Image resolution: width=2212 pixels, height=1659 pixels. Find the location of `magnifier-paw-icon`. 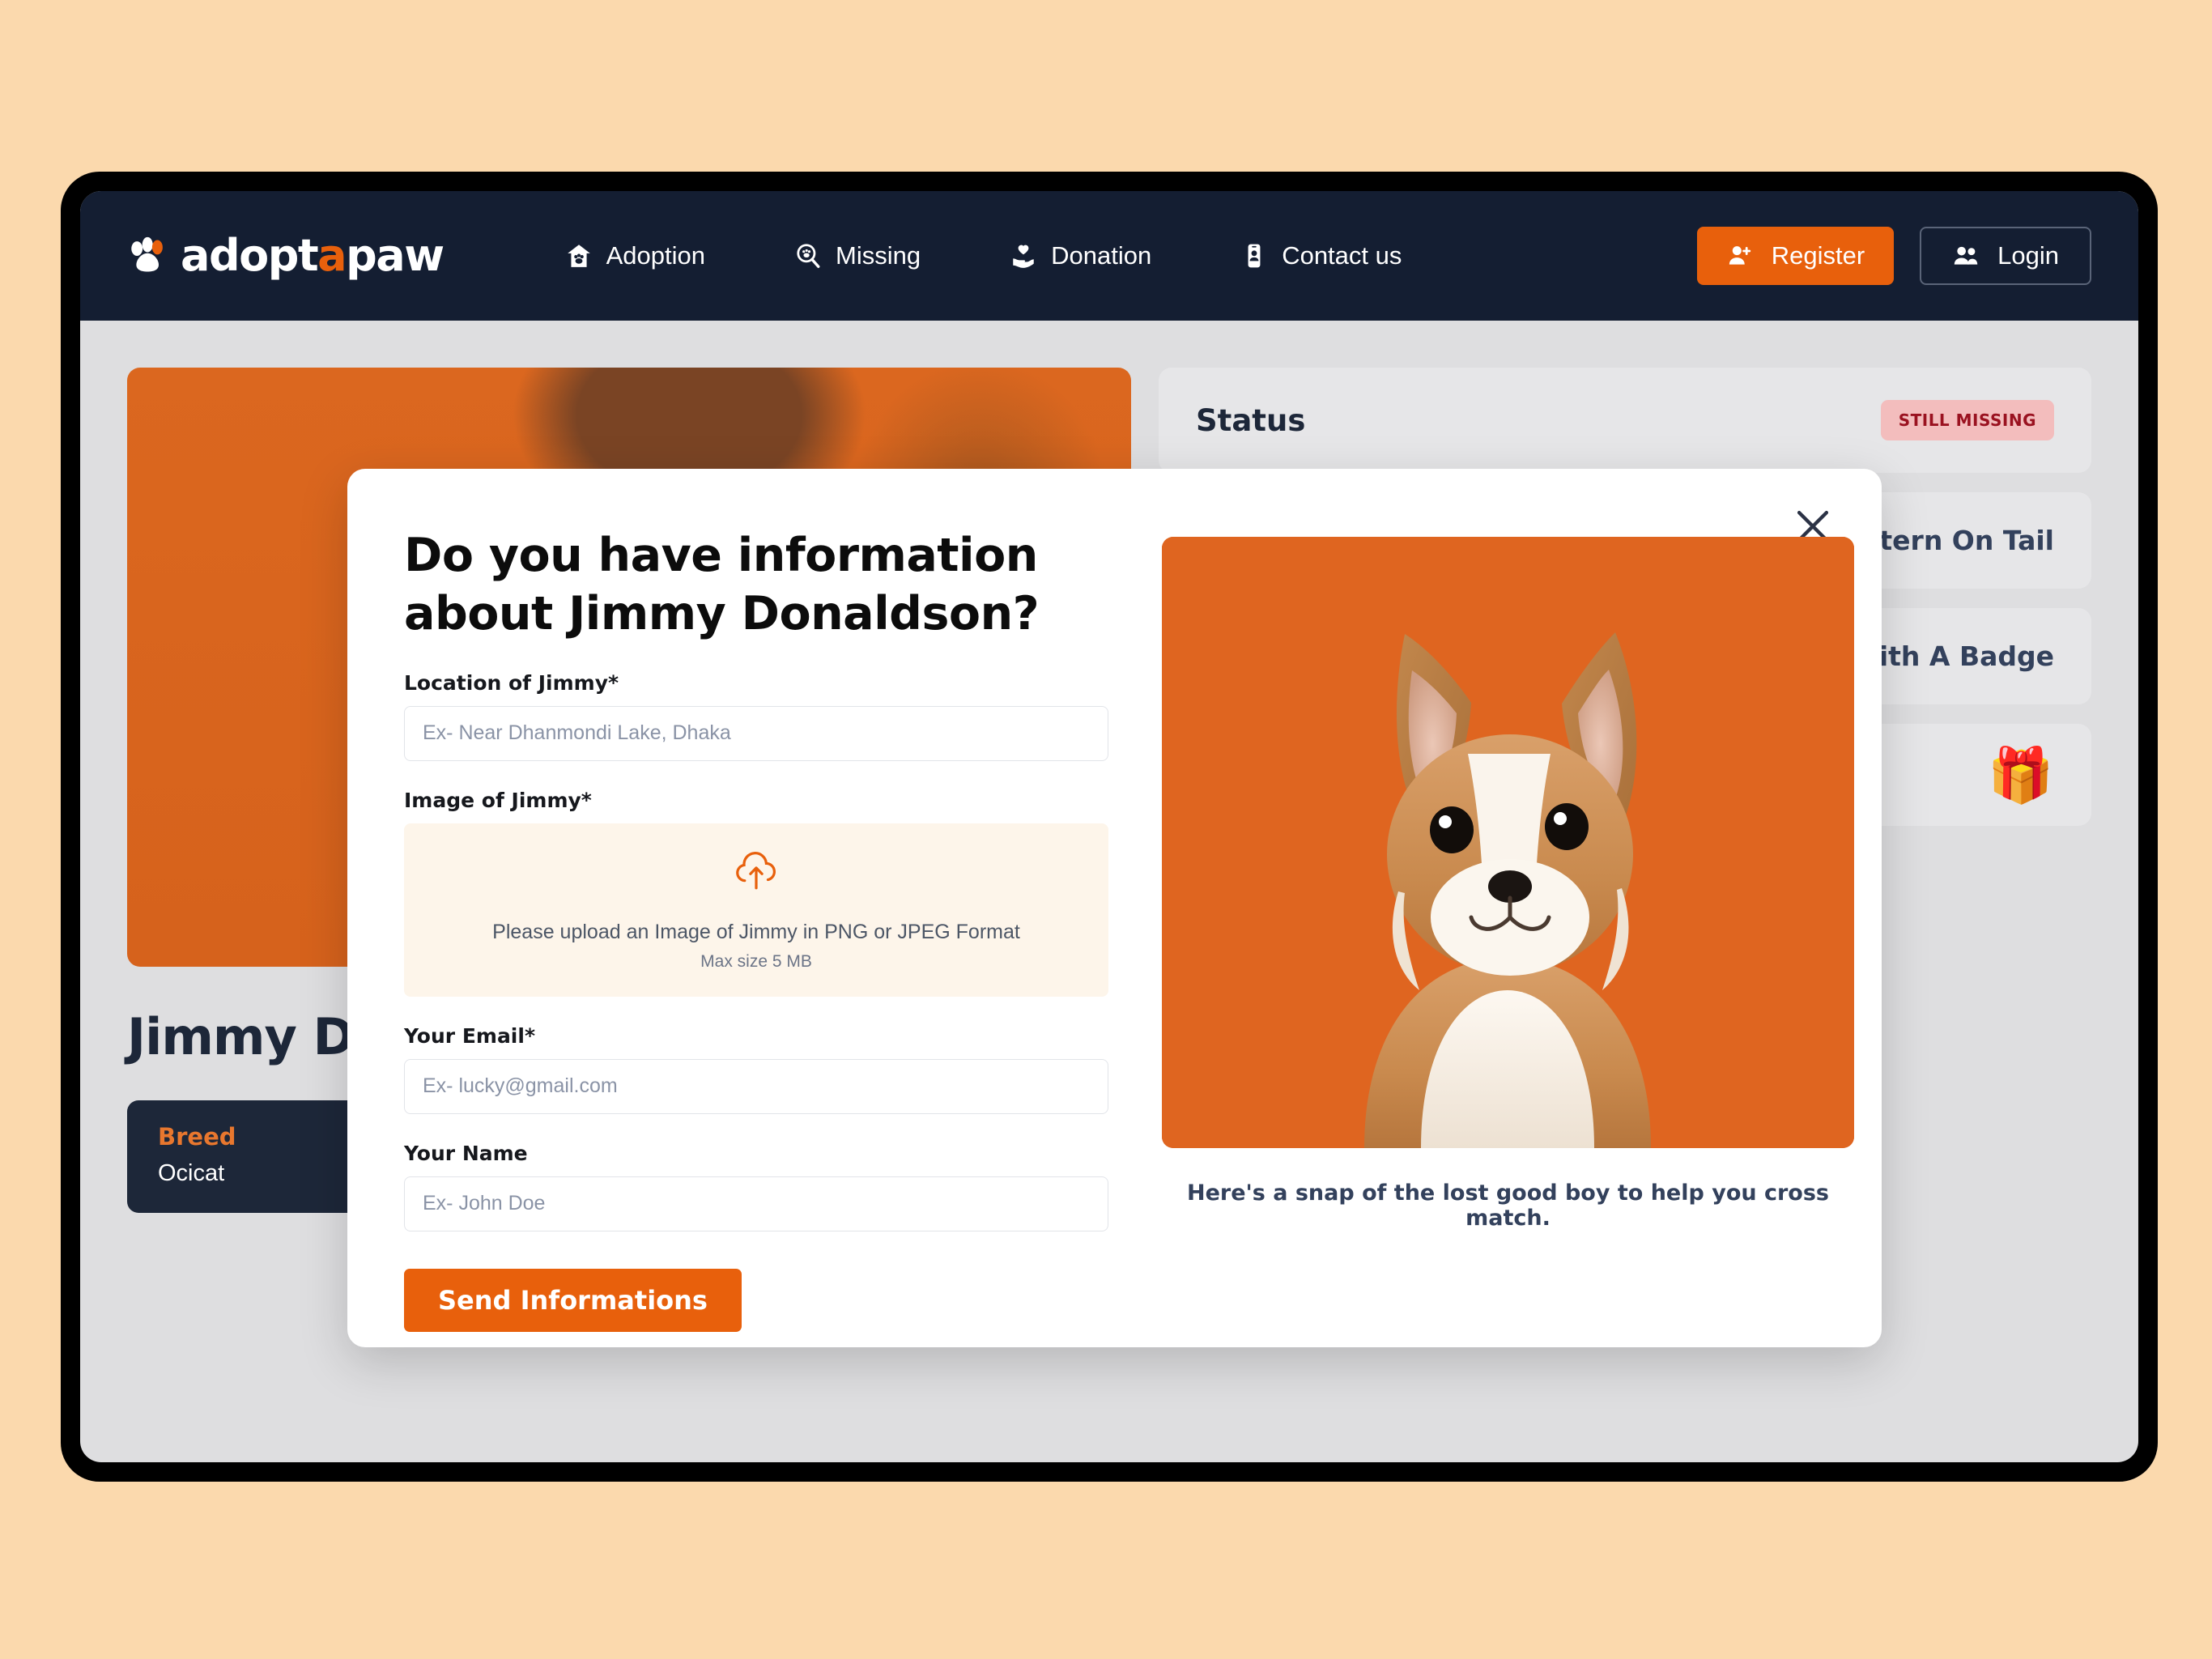

magnifier-paw-icon is located at coordinates (808, 256).